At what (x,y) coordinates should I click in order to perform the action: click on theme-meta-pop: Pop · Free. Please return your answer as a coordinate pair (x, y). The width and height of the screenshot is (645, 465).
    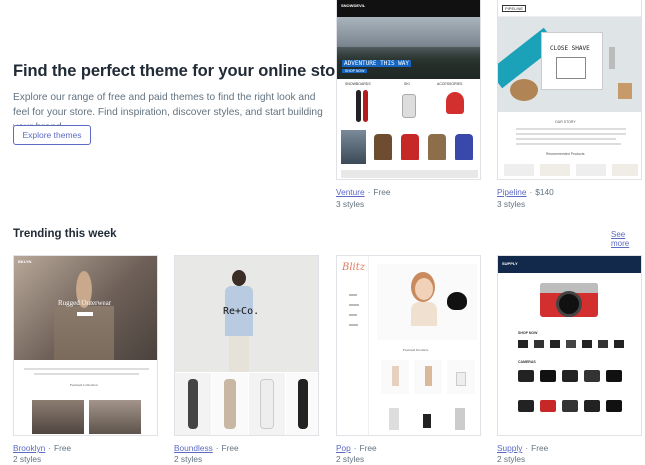
    Looking at the image, I should click on (356, 448).